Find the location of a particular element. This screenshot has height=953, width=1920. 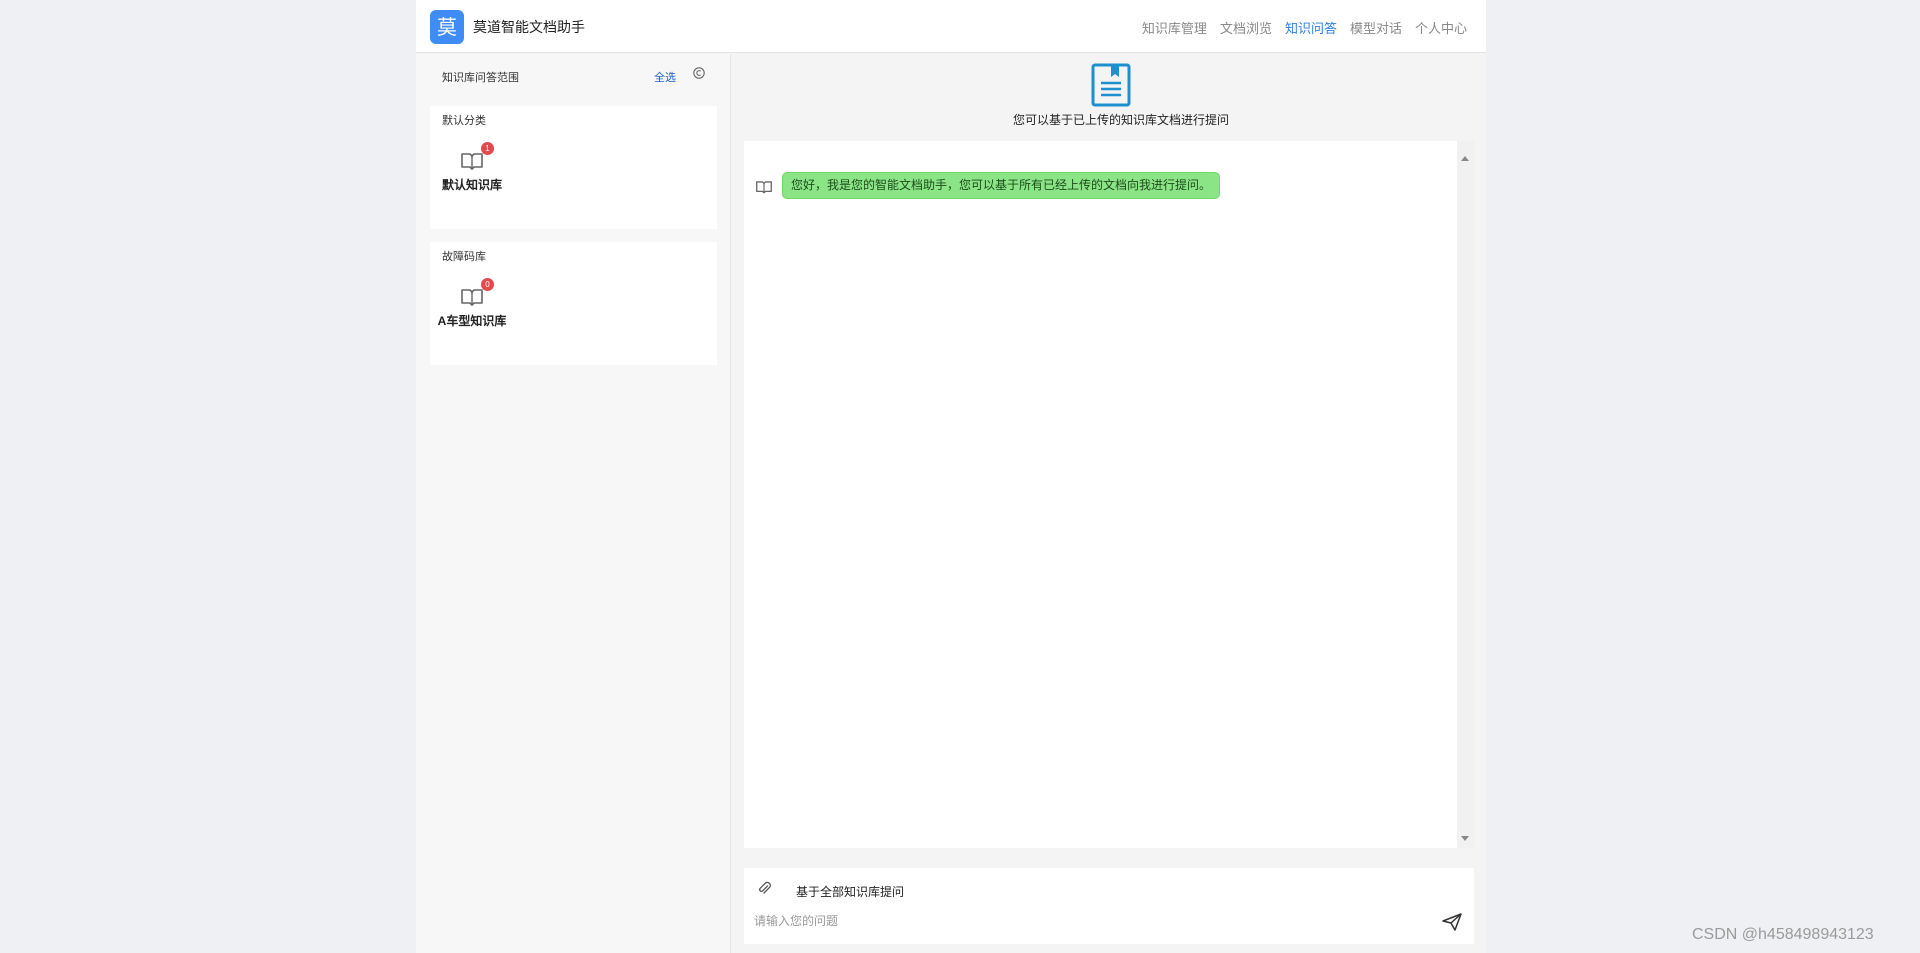

nav-doc-browse: 文档浏览 is located at coordinates (1246, 27).